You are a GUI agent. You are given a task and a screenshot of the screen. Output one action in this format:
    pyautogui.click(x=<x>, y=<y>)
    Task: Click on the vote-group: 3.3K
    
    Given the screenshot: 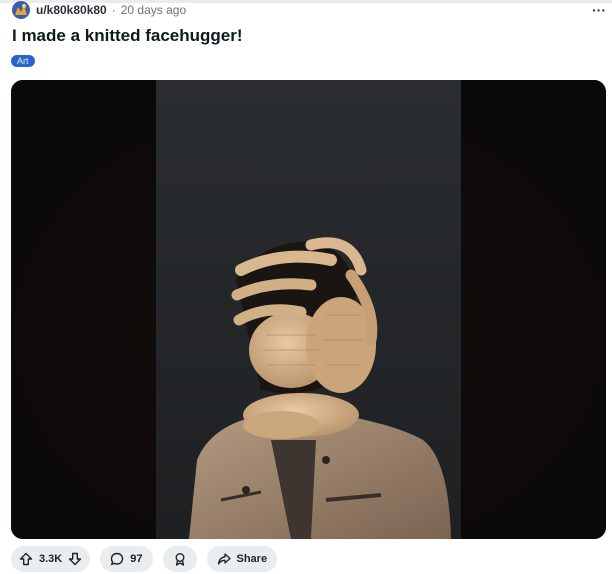 What is the action you would take?
    pyautogui.click(x=51, y=559)
    